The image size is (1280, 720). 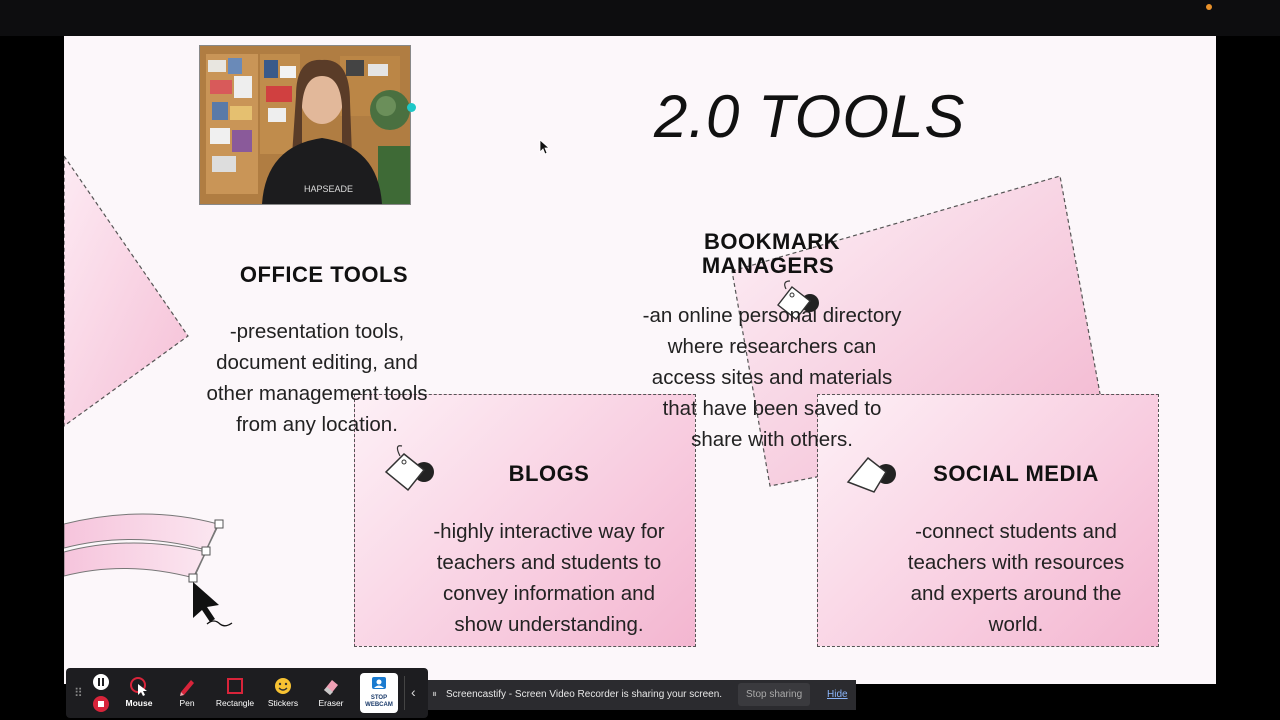 I want to click on bookmark-line: that have been saved to, so click(x=772, y=408).